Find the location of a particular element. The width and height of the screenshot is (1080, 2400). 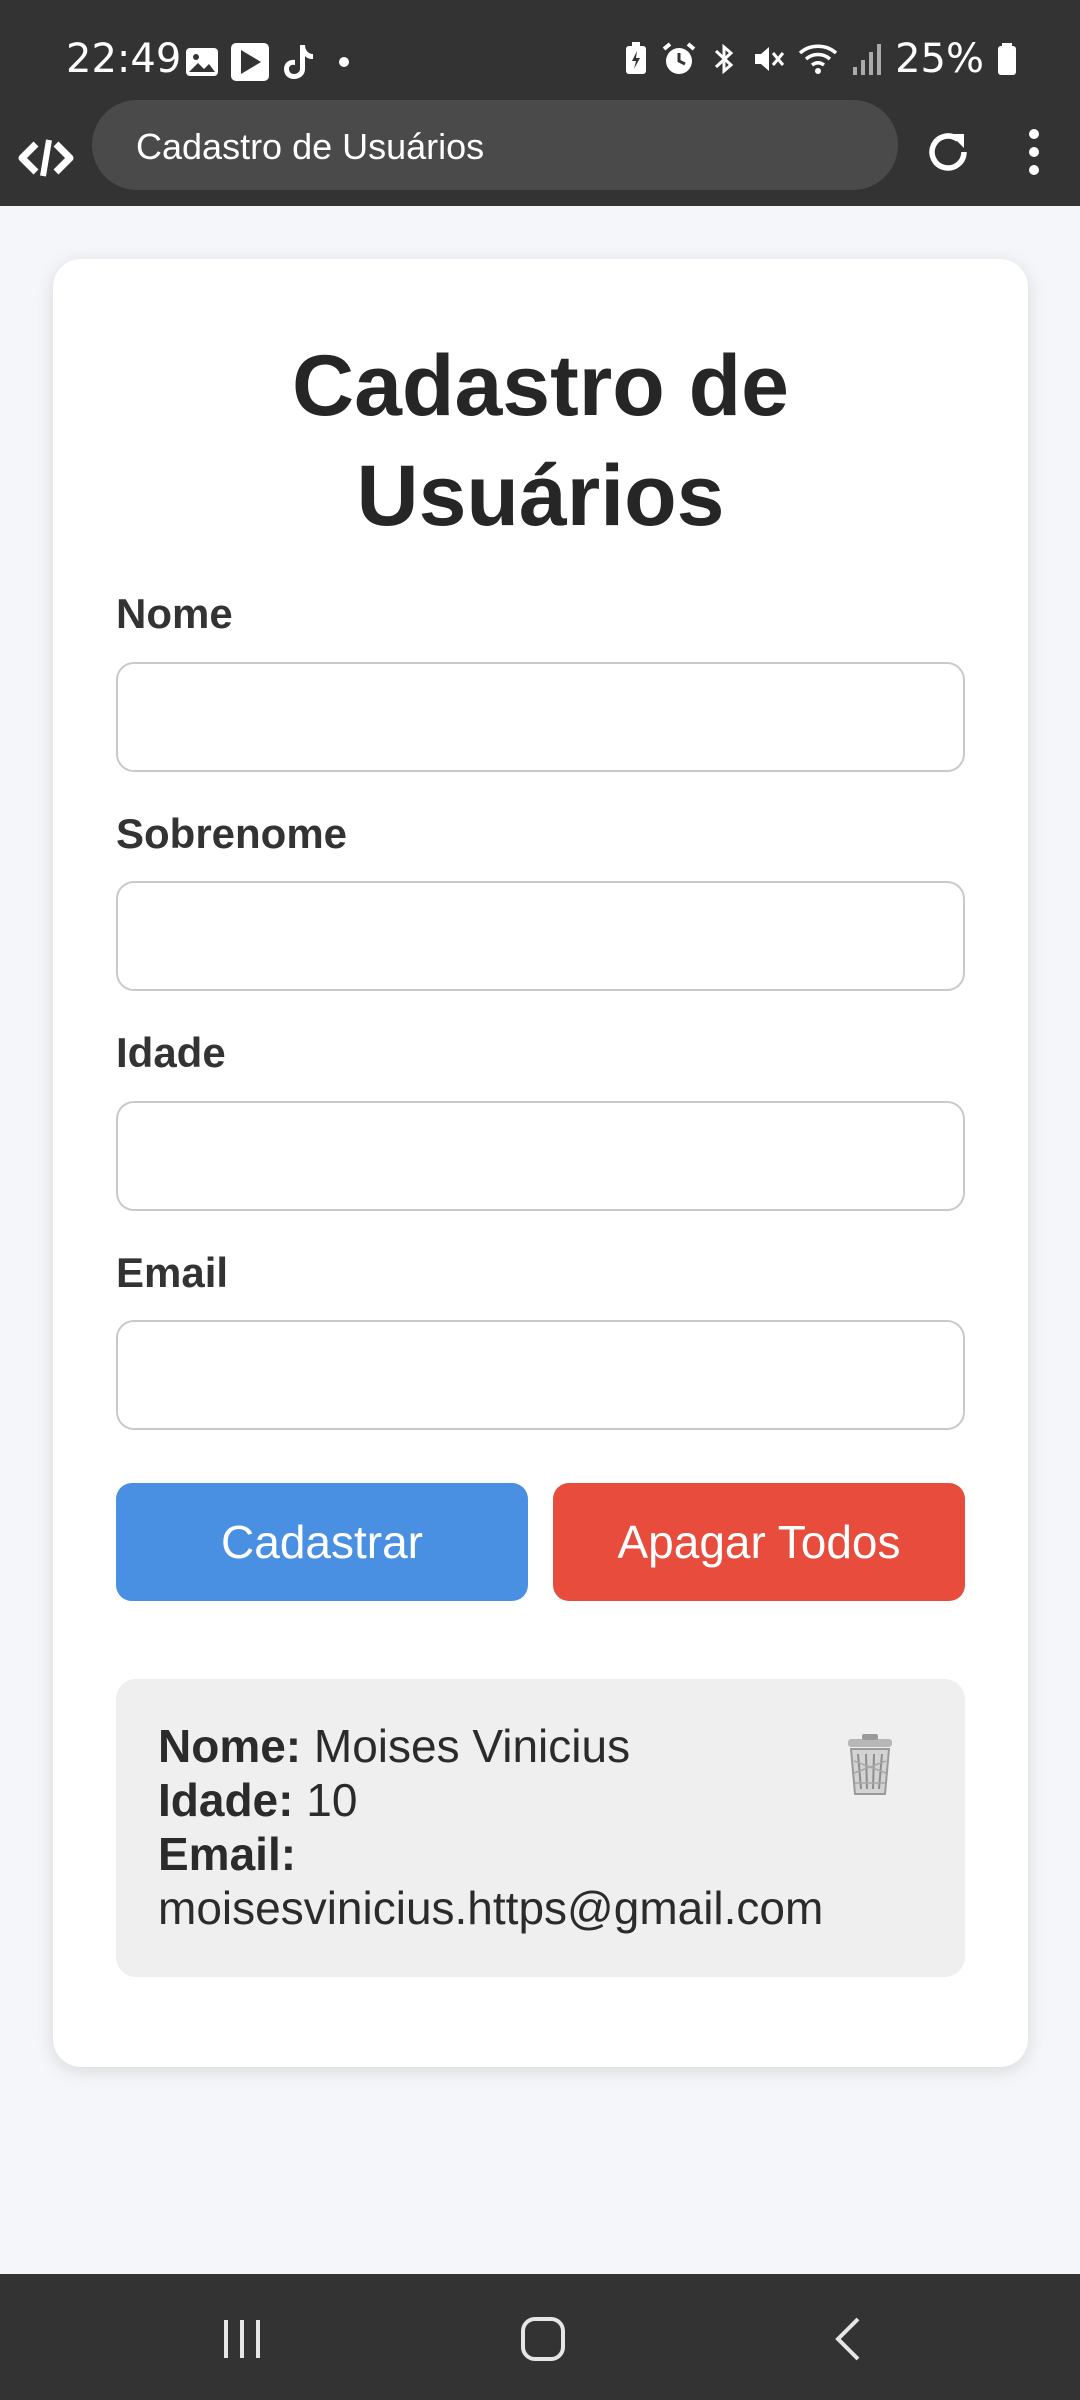

status-time: 22:49 is located at coordinates (124, 59).